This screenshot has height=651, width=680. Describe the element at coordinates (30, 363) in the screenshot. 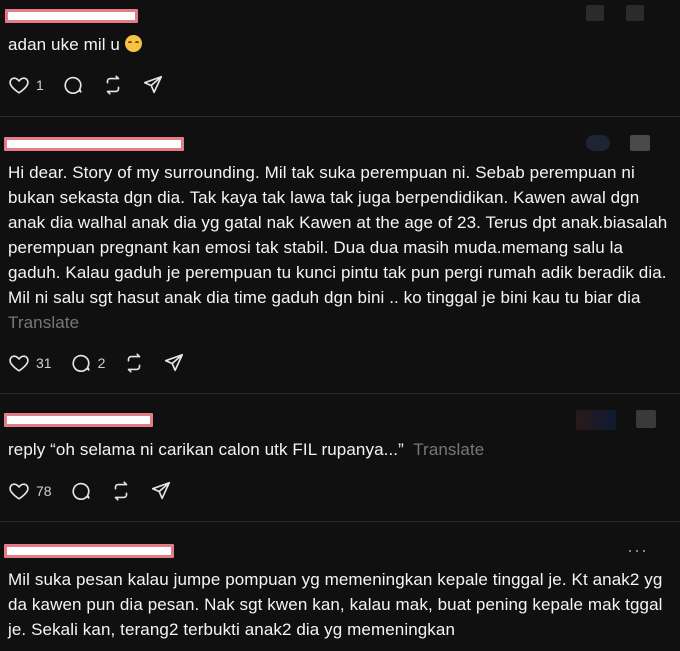

I see `like-button: 31` at that location.